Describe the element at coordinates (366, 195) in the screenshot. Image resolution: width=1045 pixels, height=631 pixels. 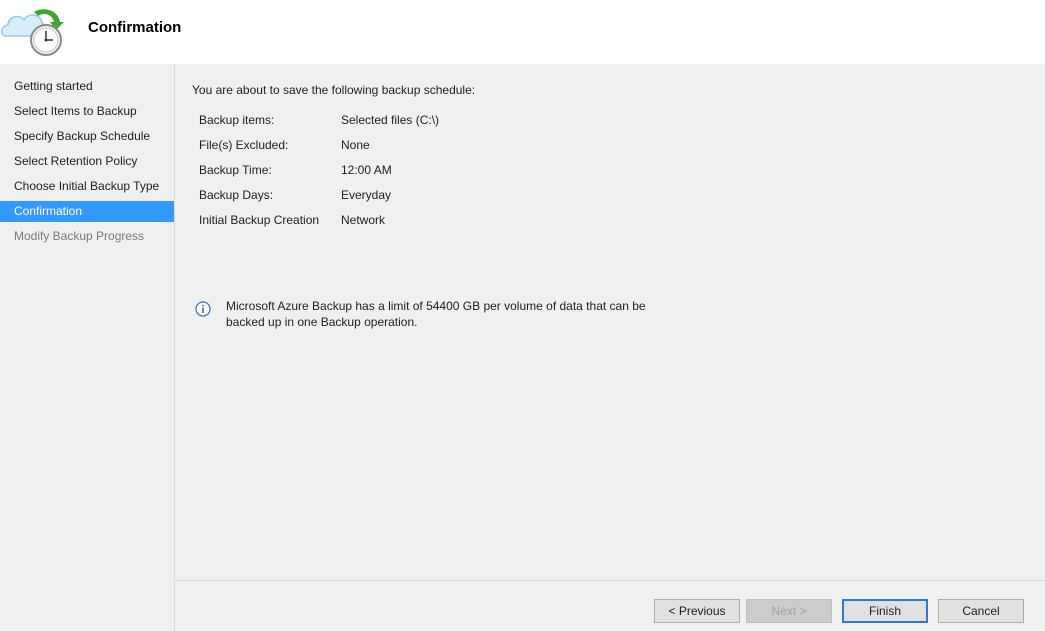
I see `summary-value: Everyday` at that location.